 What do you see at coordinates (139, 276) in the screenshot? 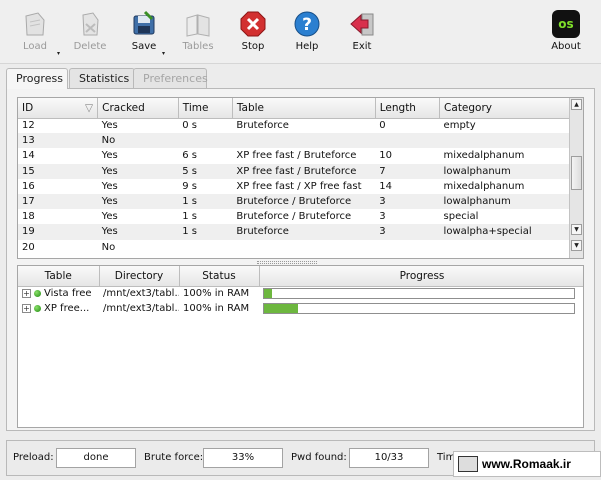
I see `col-header-directory: Directory` at bounding box center [139, 276].